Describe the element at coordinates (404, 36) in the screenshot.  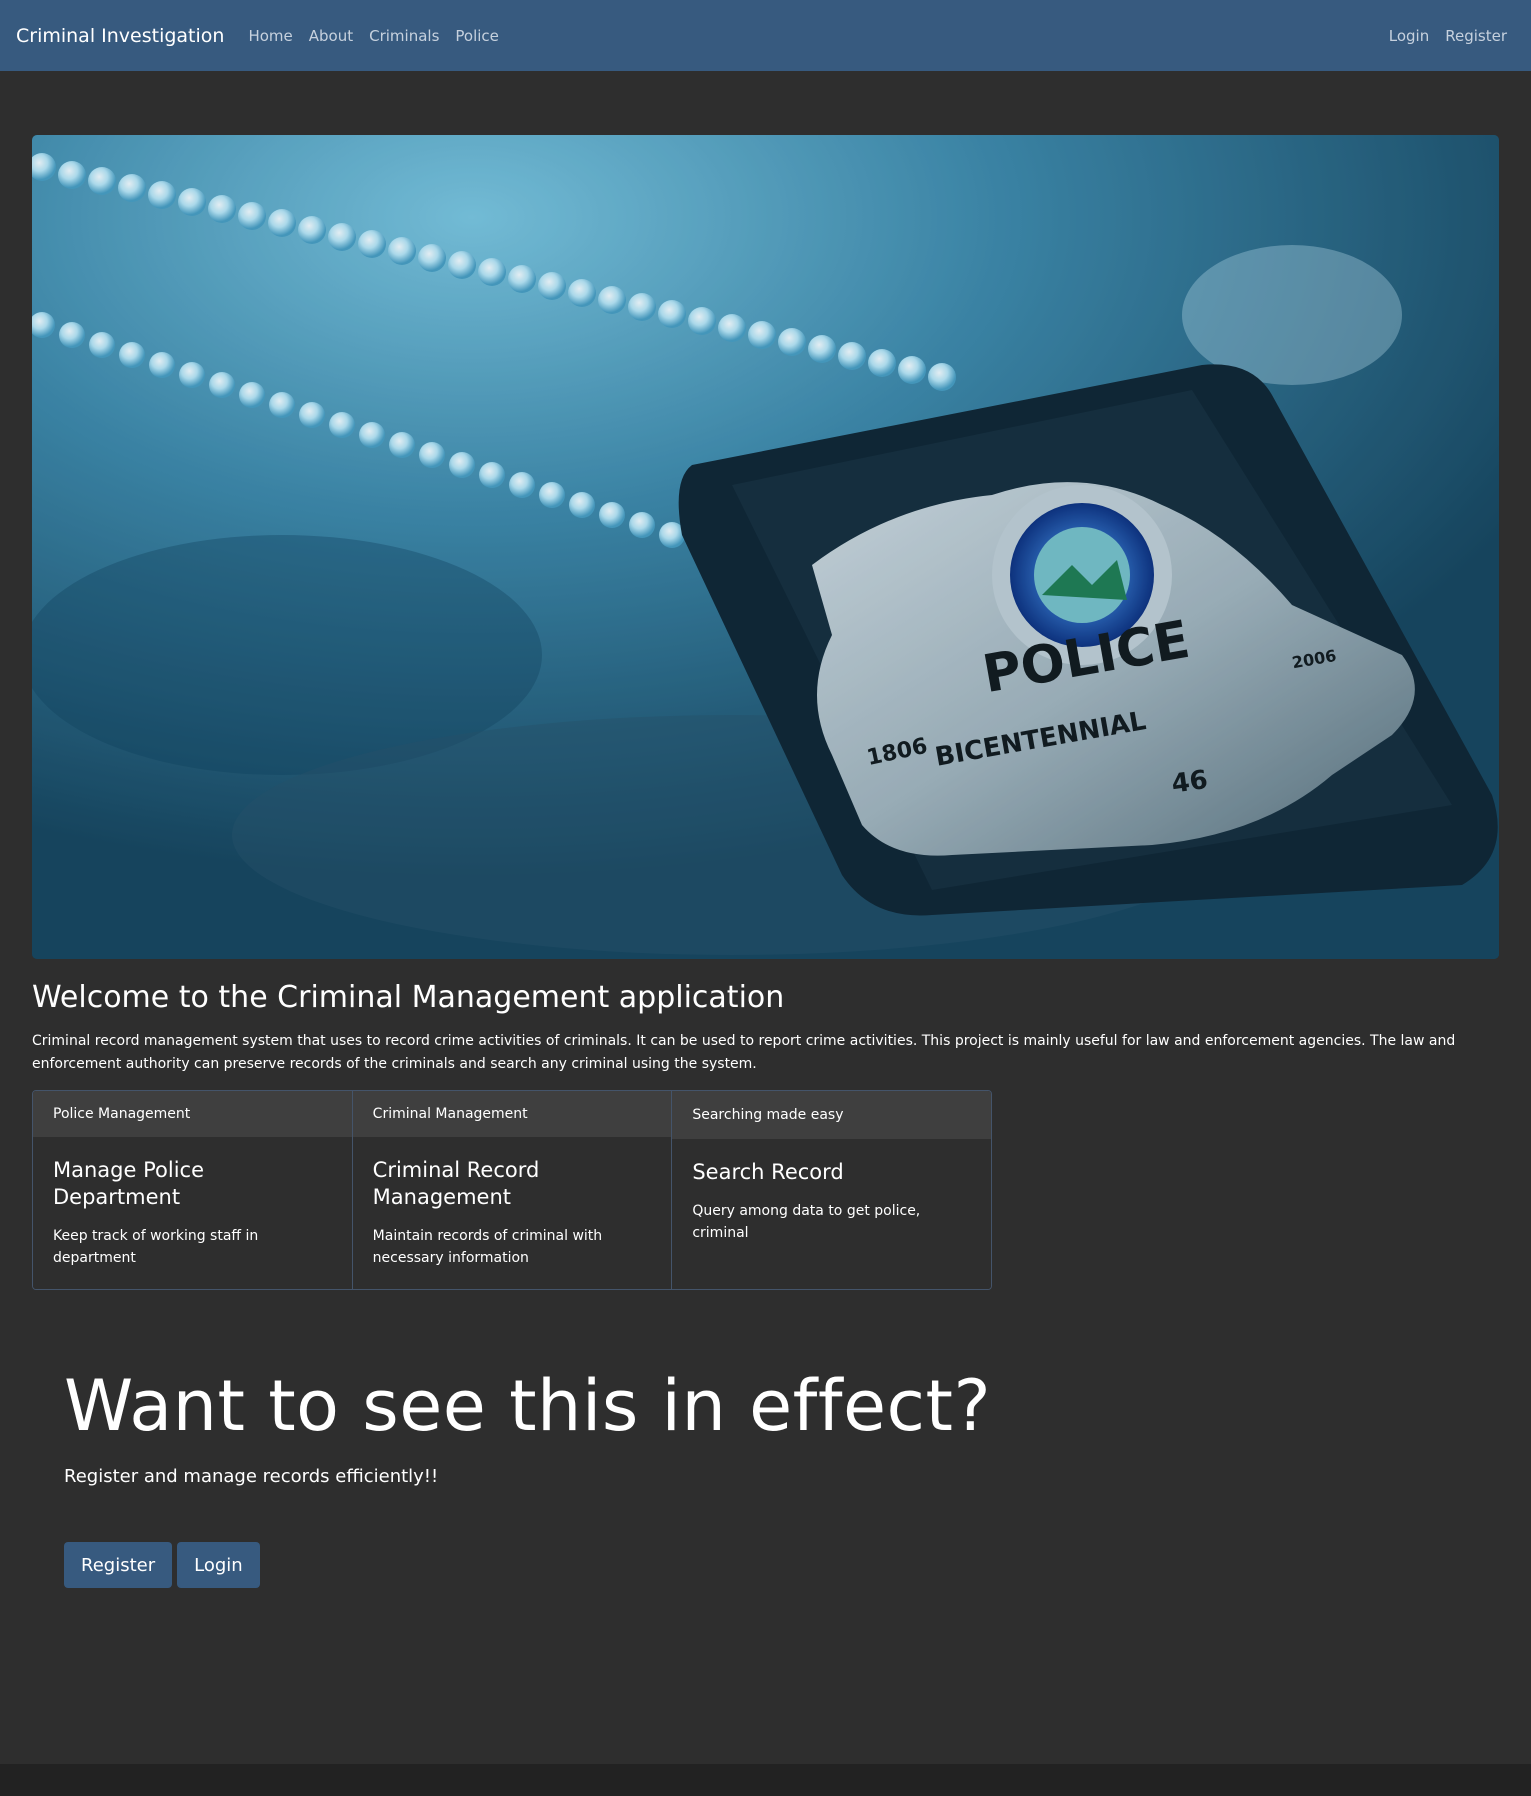
I see `nav-criminals-link: Criminals` at that location.